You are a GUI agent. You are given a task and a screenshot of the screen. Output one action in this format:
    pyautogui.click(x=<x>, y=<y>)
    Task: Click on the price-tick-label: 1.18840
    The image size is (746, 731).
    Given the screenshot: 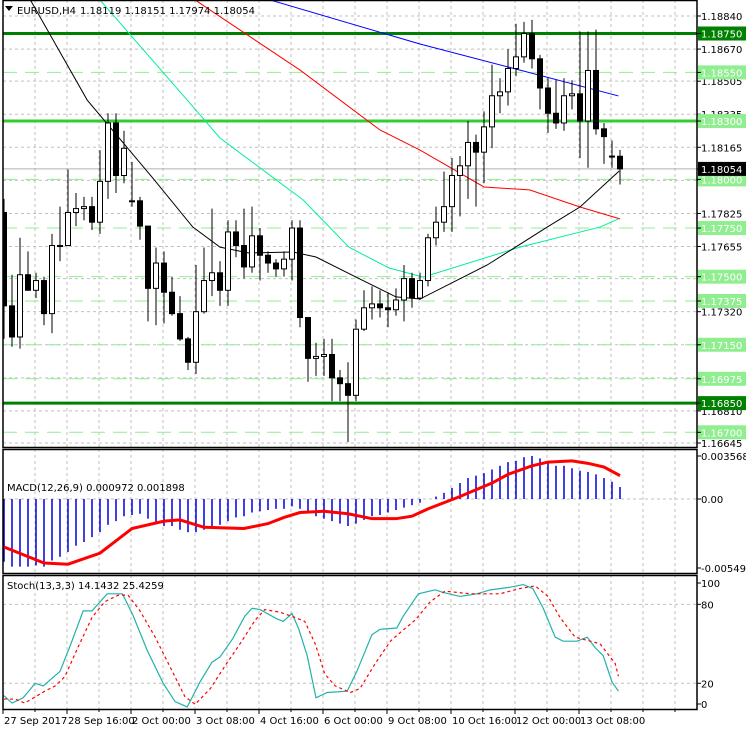 What is the action you would take?
    pyautogui.click(x=721, y=17)
    